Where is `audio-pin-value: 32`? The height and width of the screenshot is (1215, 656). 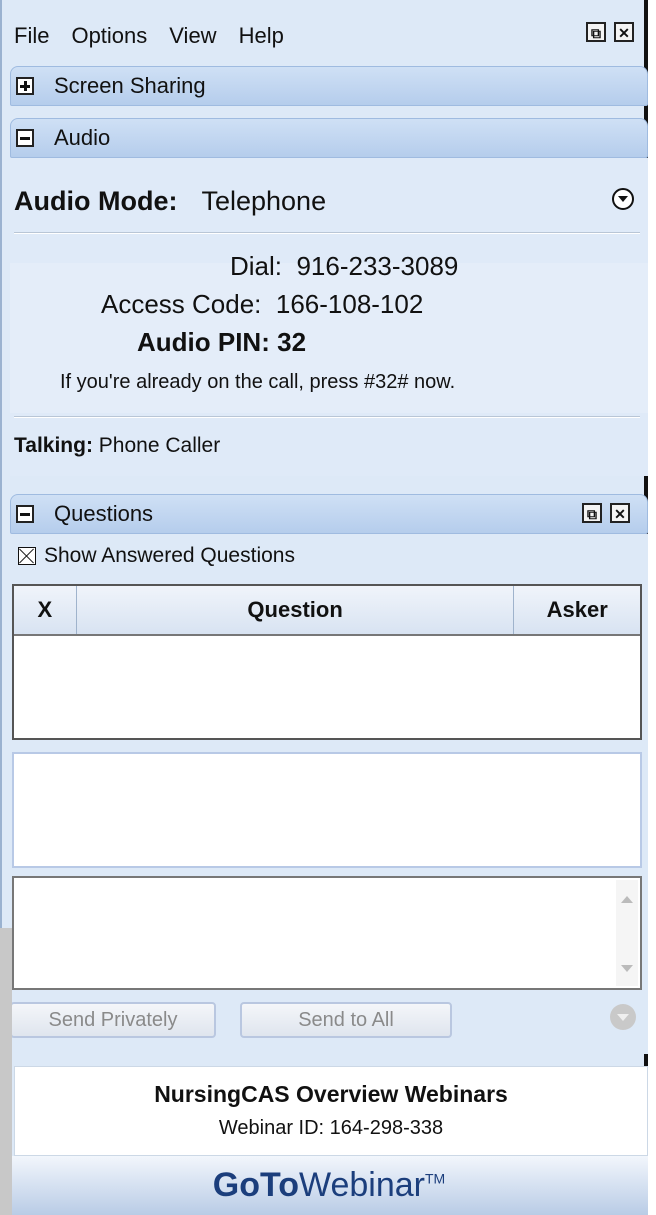 audio-pin-value: 32 is located at coordinates (292, 342).